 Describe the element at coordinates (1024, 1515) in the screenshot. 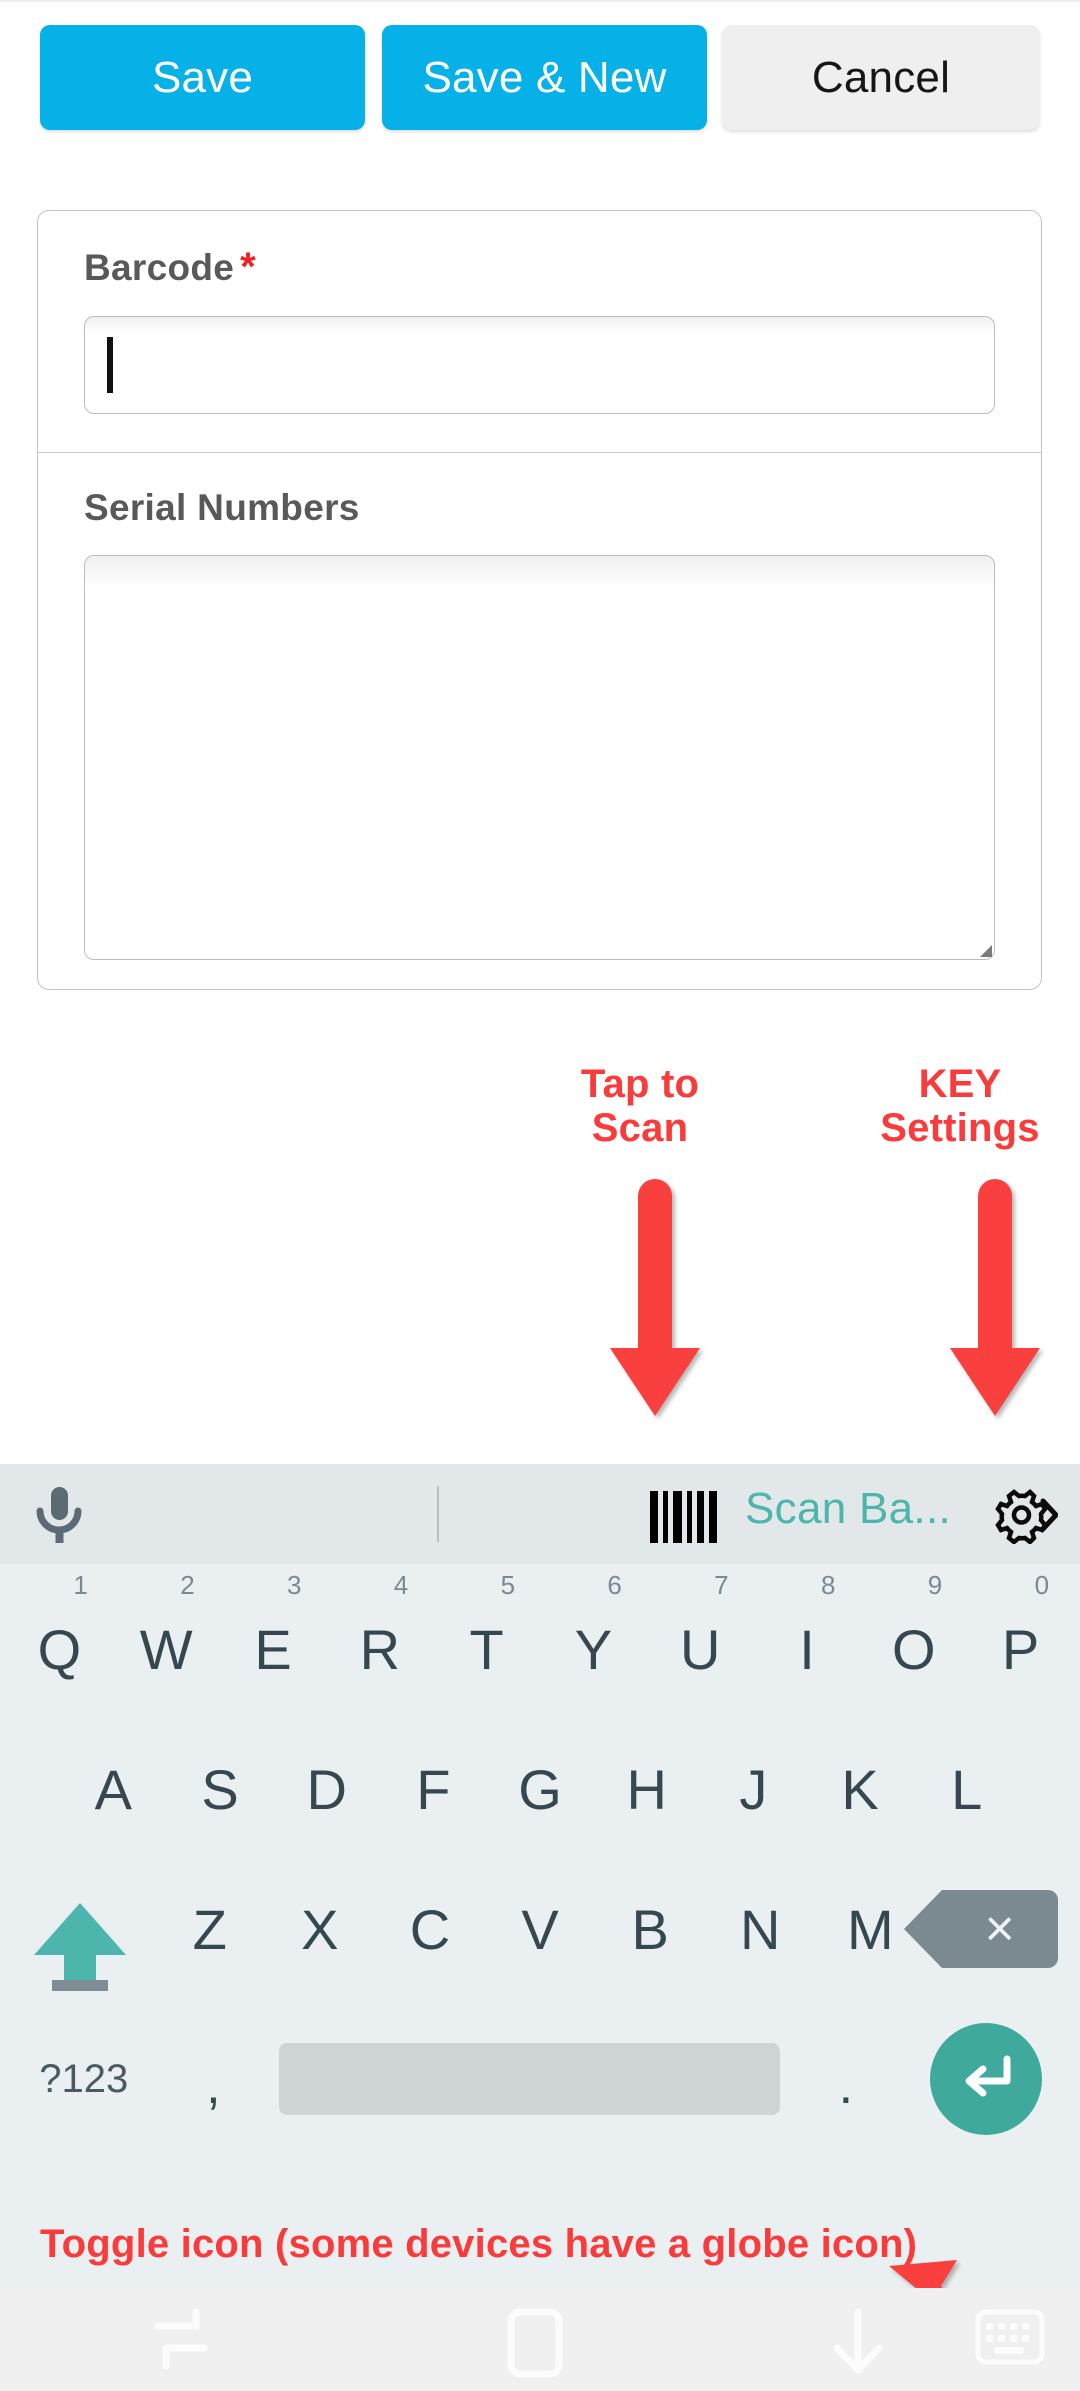

I see `gear-icon` at that location.